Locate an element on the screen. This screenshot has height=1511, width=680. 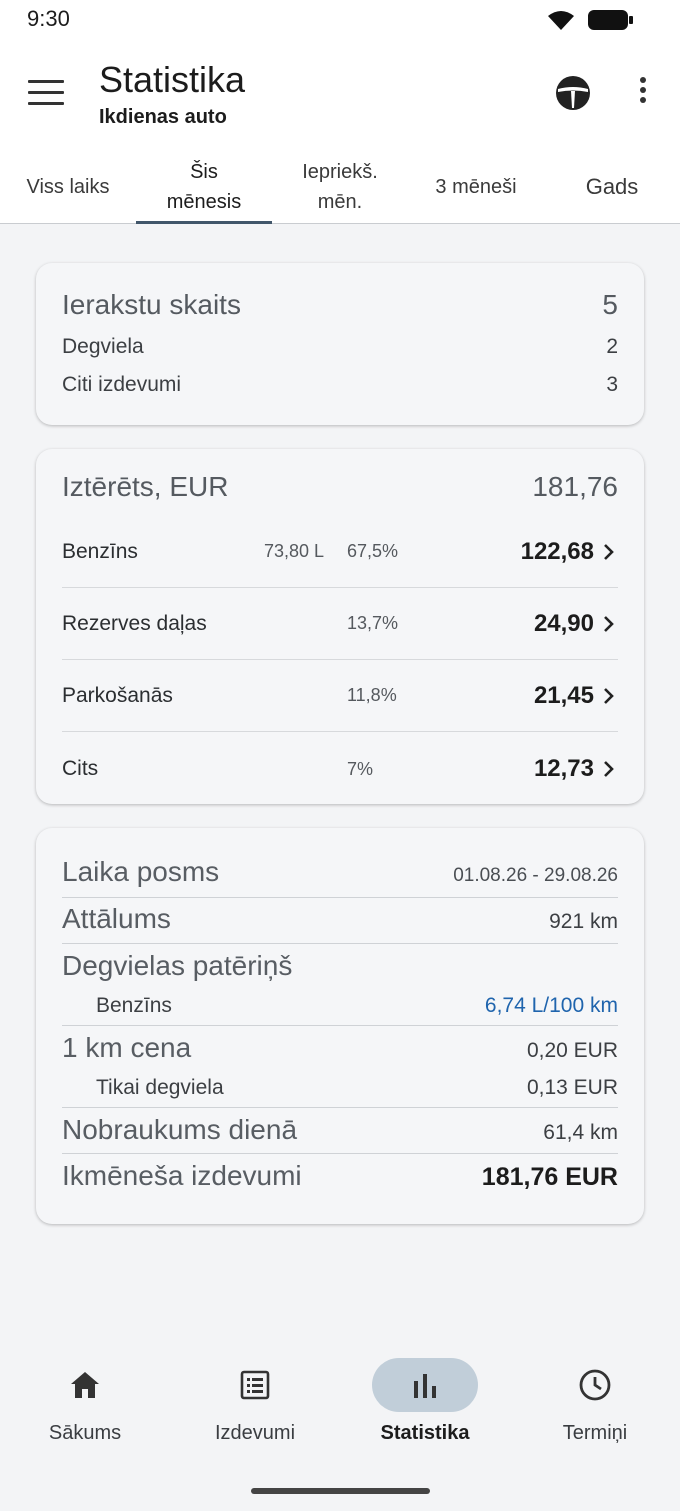
nav-statistics-label: Statistika is located at coordinates (425, 1433).